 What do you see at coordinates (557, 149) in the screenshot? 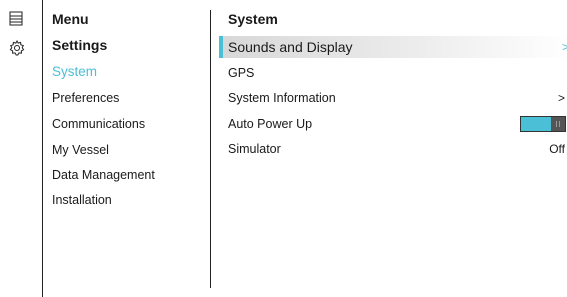
I see `simulator-value: Off` at bounding box center [557, 149].